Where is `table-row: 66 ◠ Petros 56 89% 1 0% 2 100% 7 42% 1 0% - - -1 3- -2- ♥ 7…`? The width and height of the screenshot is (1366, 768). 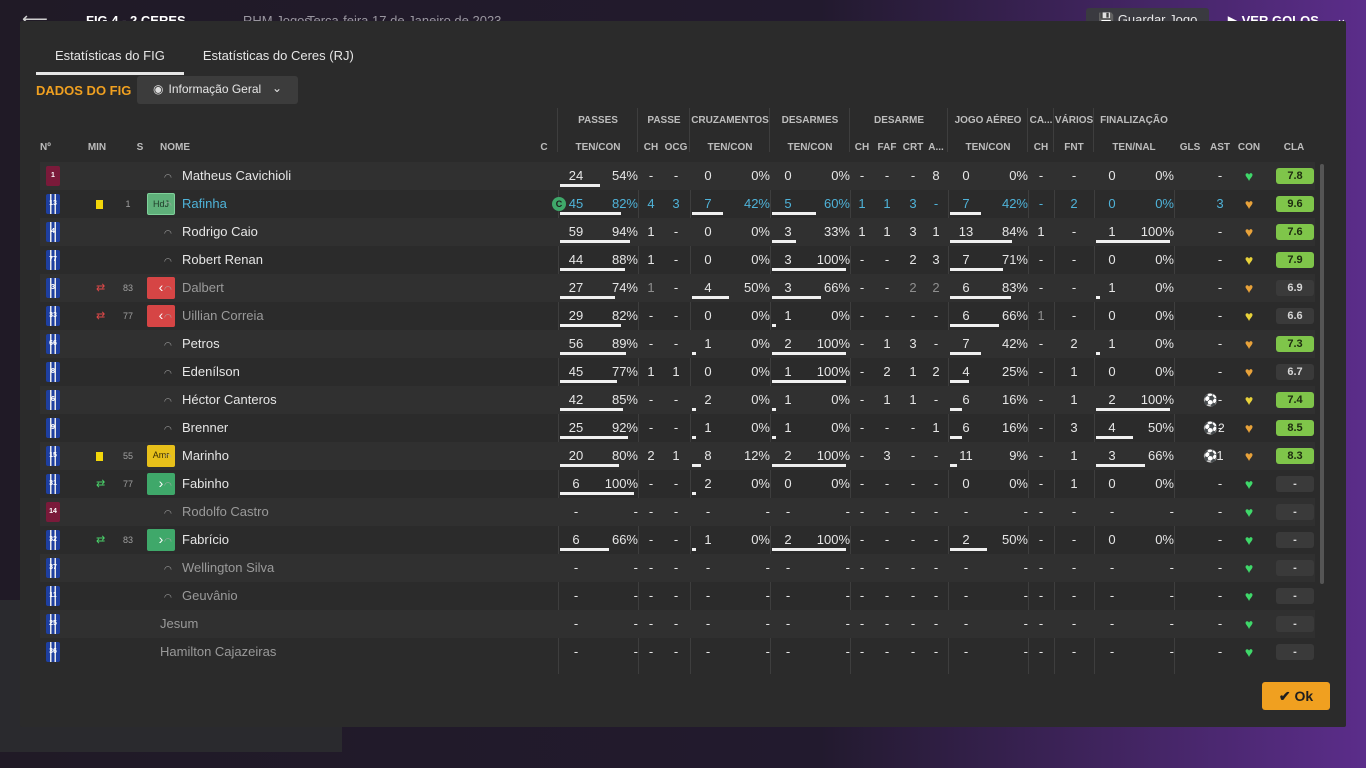
table-row: 66 ◠ Petros 56 89% 1 0% 2 100% 7 42% 1 0% - - -1 3- -2- ♥ 7… is located at coordinates (677, 344).